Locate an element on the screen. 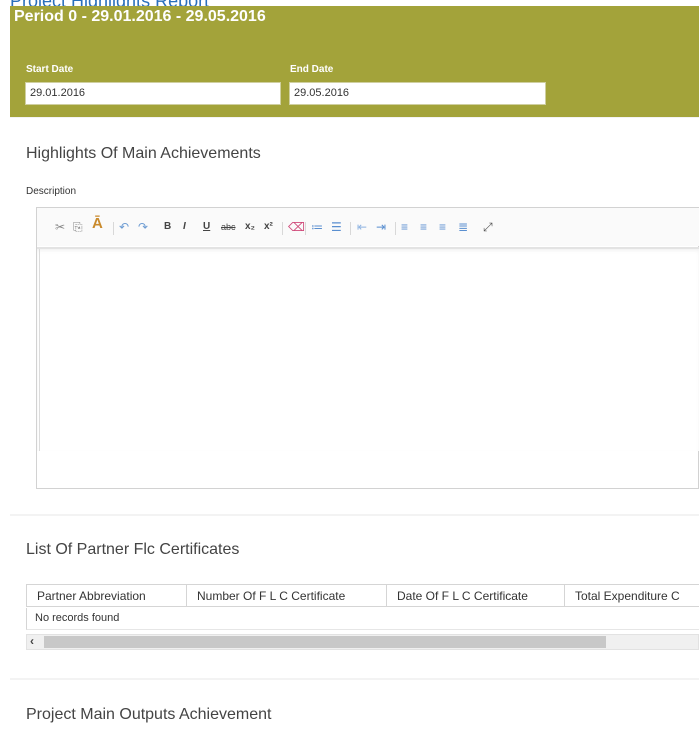 The height and width of the screenshot is (730, 699). column-date-flc-certificate: Date Of F L C Certificate is located at coordinates (475, 596).